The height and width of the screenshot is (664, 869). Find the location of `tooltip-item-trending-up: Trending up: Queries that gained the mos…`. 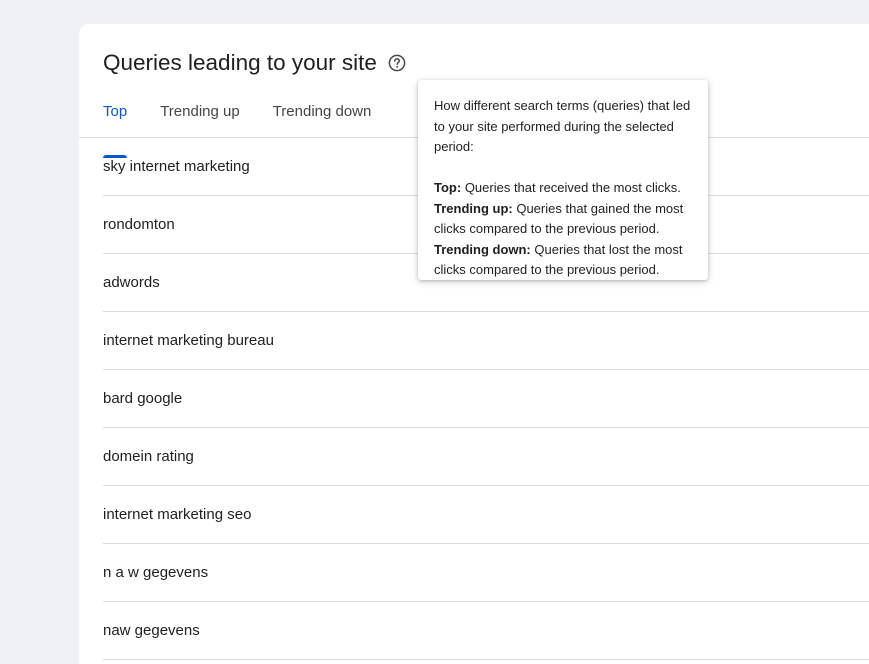

tooltip-item-trending-up: Trending up: Queries that gained the mos… is located at coordinates (563, 219).